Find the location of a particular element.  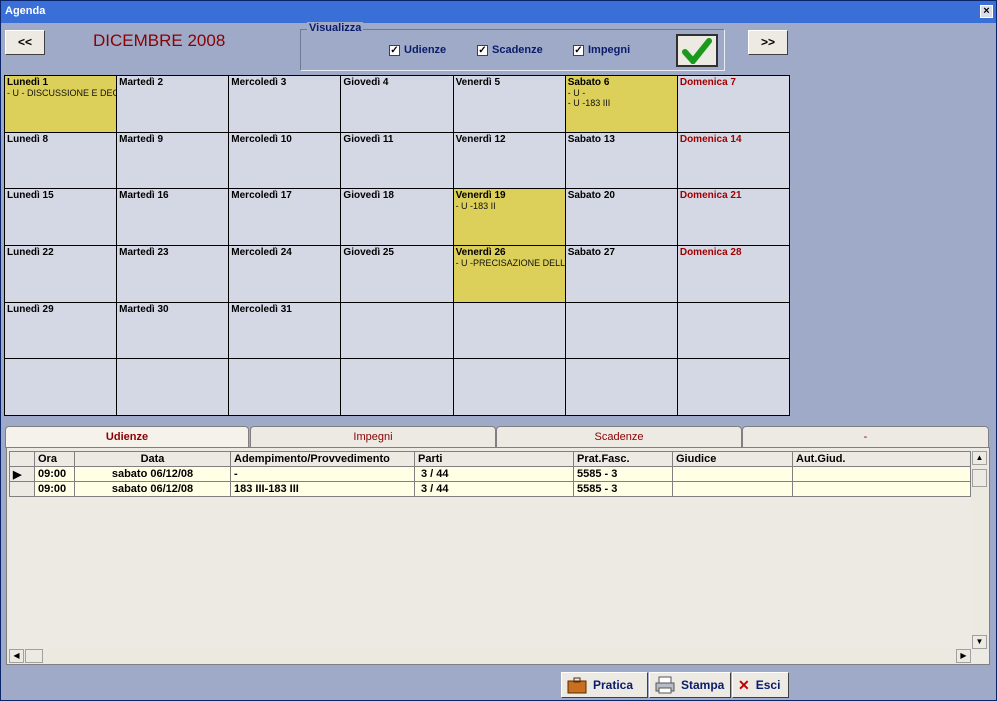

pratica-button: Pratica is located at coordinates (604, 685).